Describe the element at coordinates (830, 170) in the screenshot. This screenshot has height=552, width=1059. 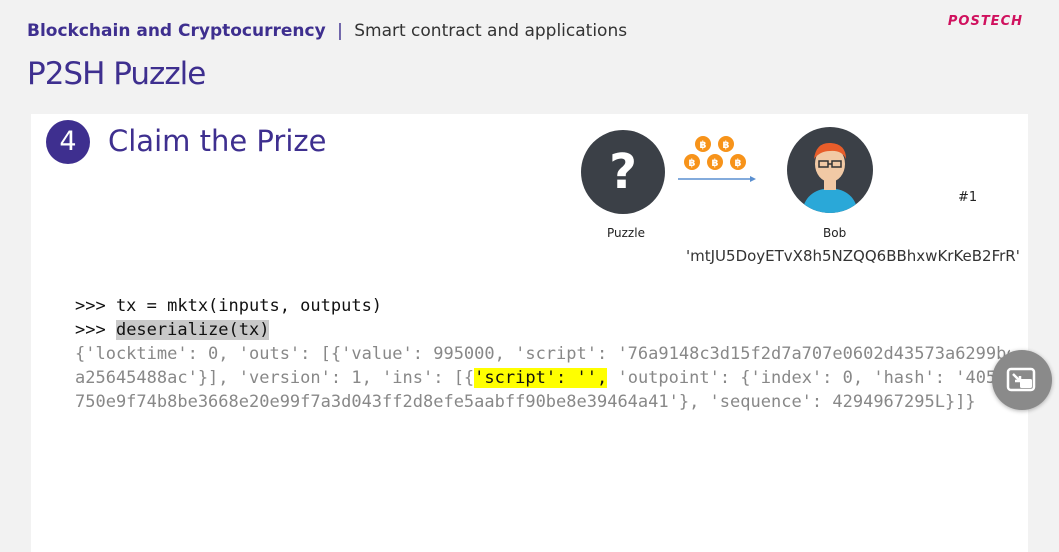
I see `bob-avatar` at that location.